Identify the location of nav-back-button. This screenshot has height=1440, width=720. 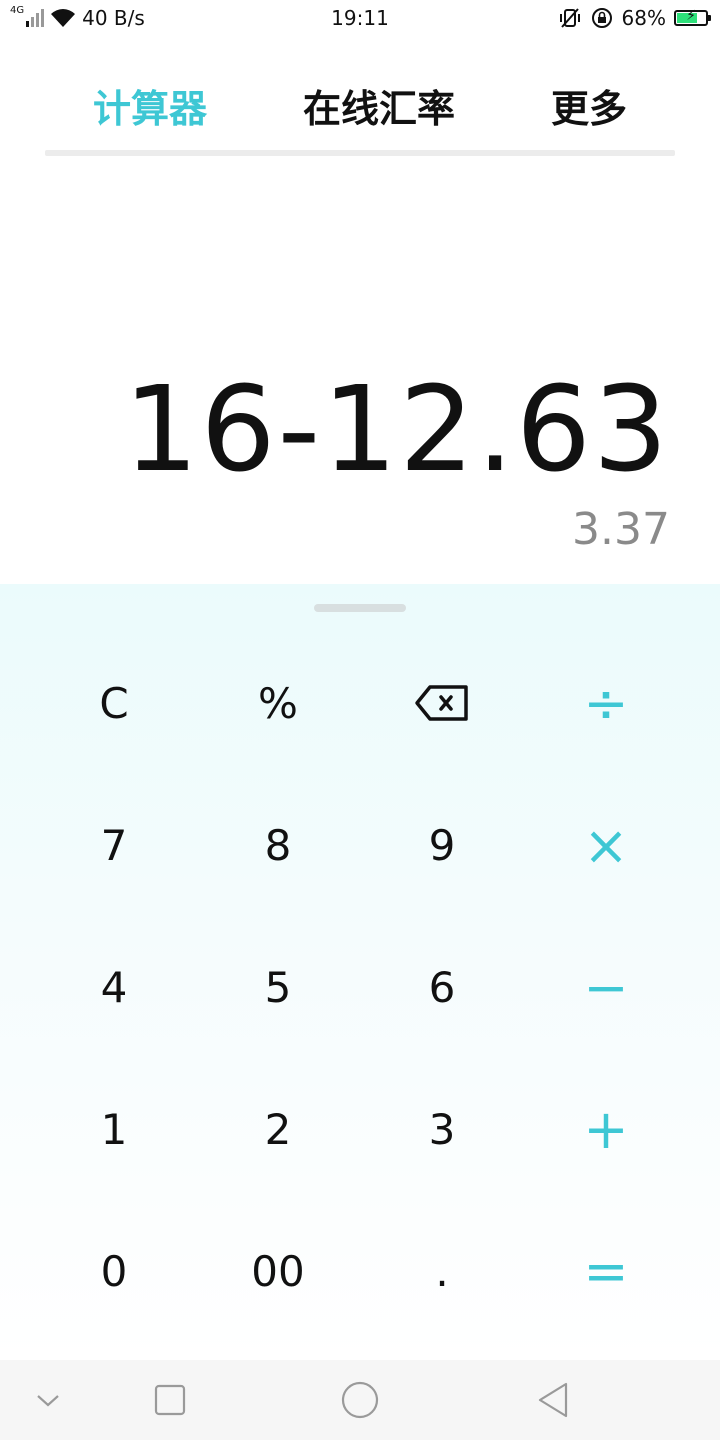
(554, 1400).